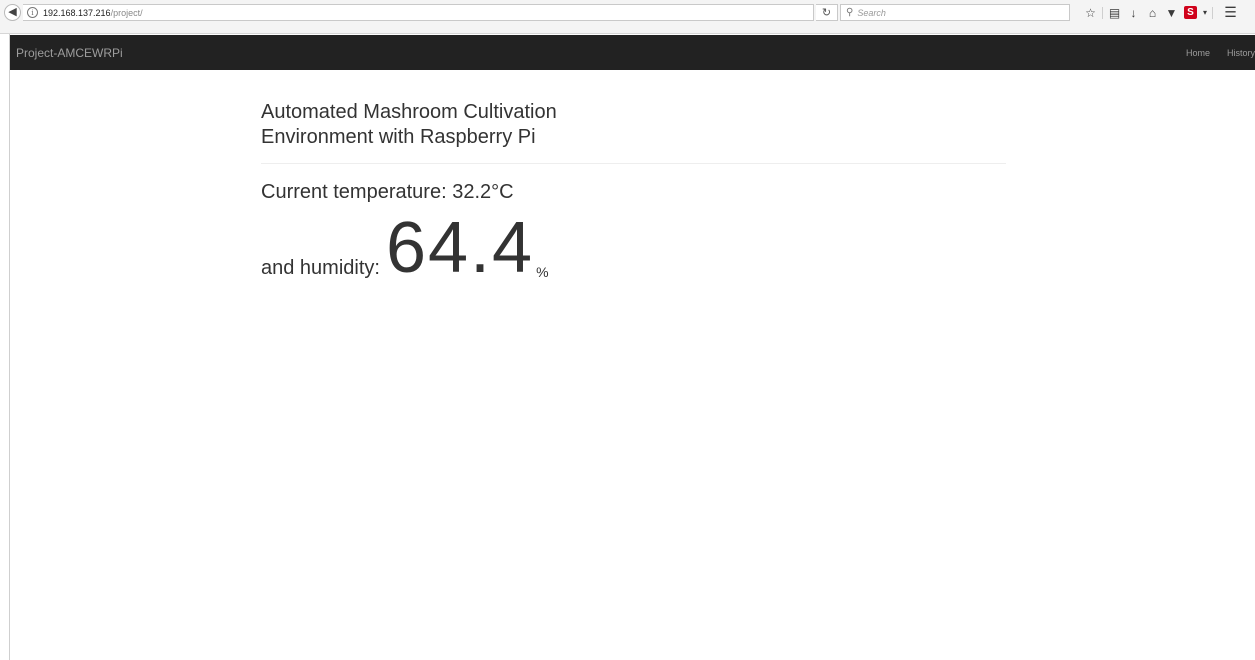 Image resolution: width=1255 pixels, height=660 pixels. What do you see at coordinates (1133, 12) in the screenshot?
I see `download-icon: ↓` at bounding box center [1133, 12].